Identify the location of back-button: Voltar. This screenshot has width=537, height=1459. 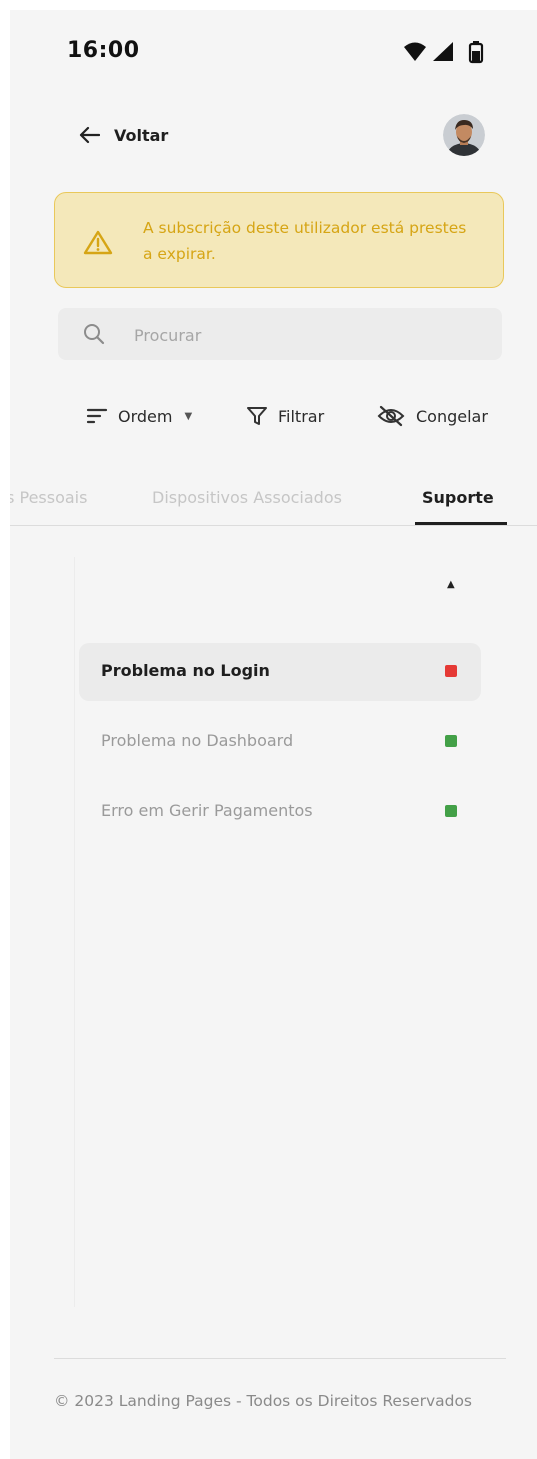
(123, 135).